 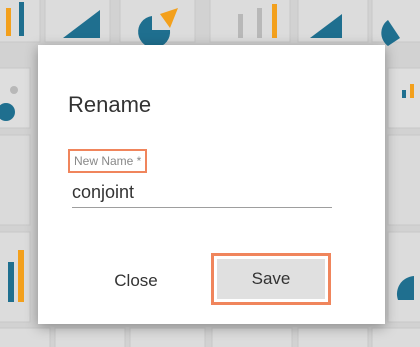 What do you see at coordinates (108, 161) in the screenshot?
I see `new-name-label: New Name *` at bounding box center [108, 161].